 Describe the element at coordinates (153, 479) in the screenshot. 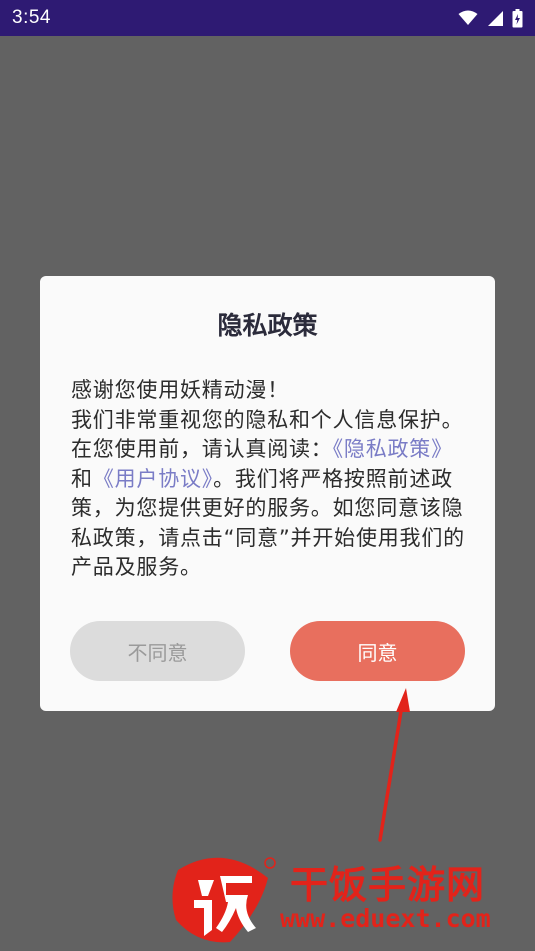

I see `user-agreement-link: 《用户协议》` at that location.